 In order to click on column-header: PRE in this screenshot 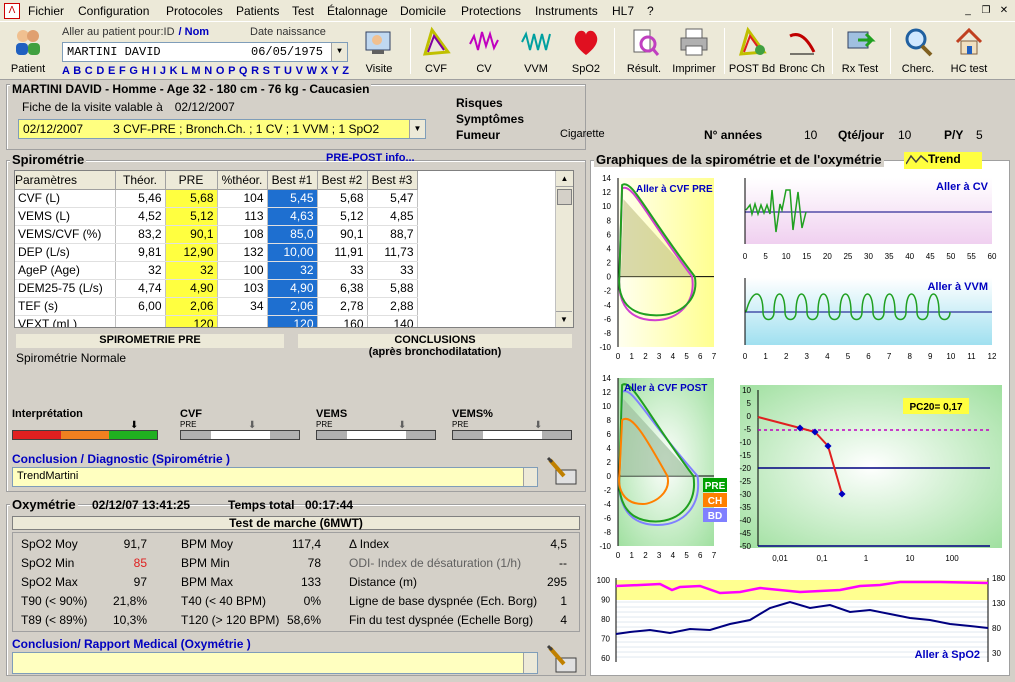, I will do `click(191, 180)`.